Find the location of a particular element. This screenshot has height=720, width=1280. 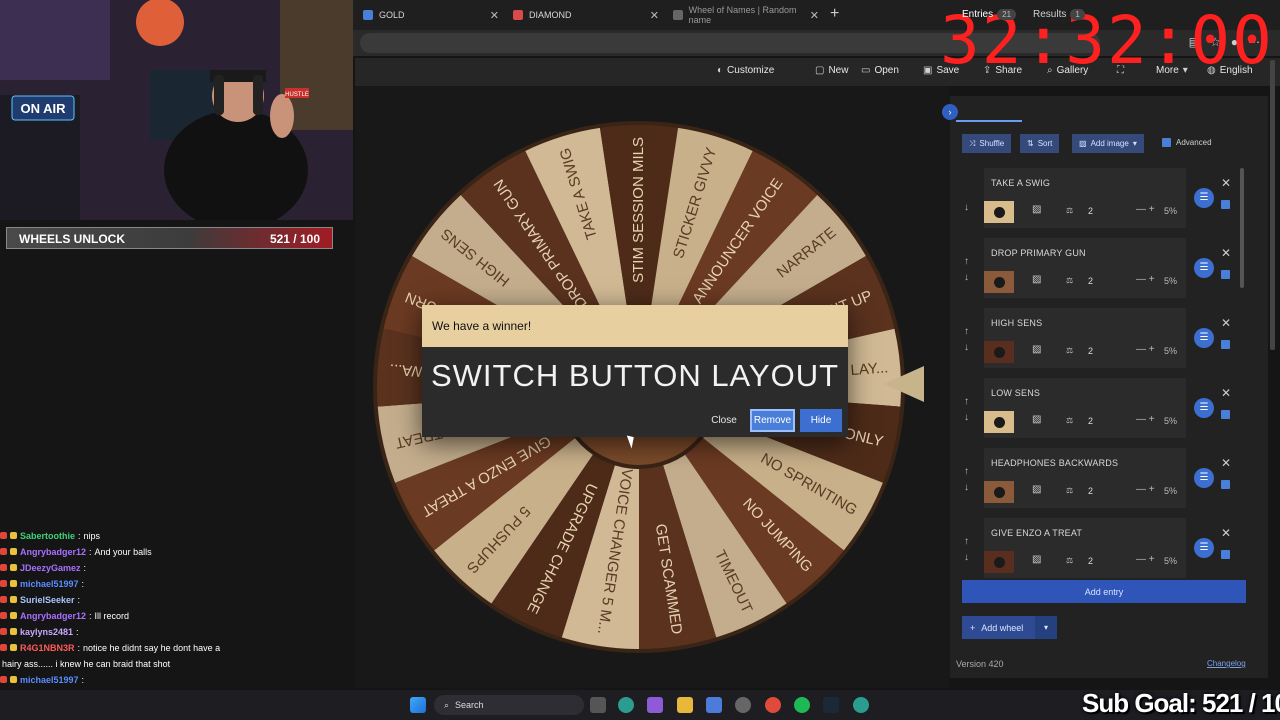

customize-button: ◐ Customize is located at coordinates (745, 70).